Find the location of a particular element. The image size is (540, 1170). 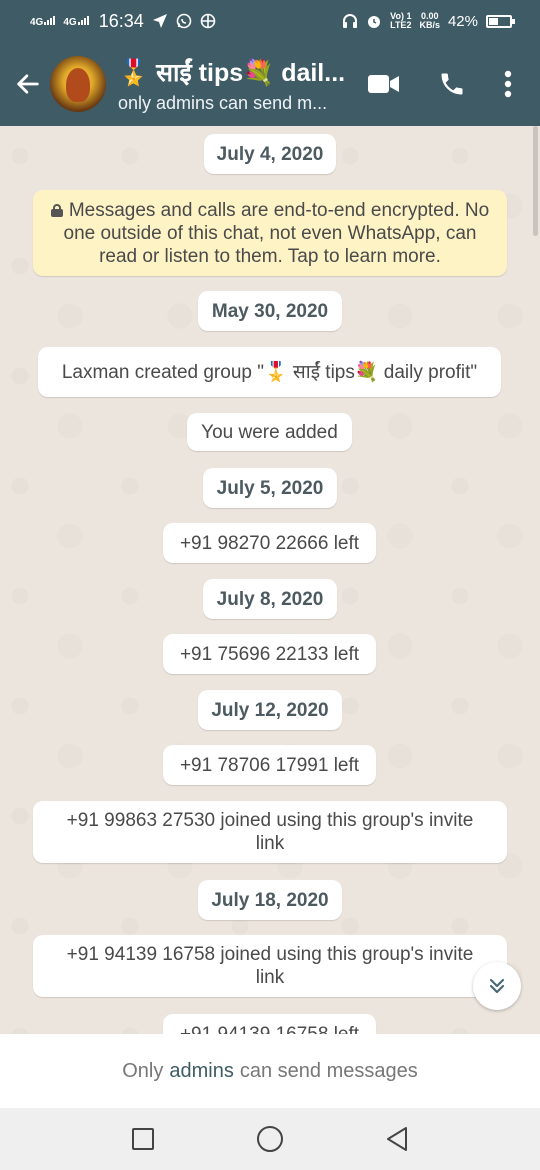

date-text: July 8, 2020 is located at coordinates (270, 599).